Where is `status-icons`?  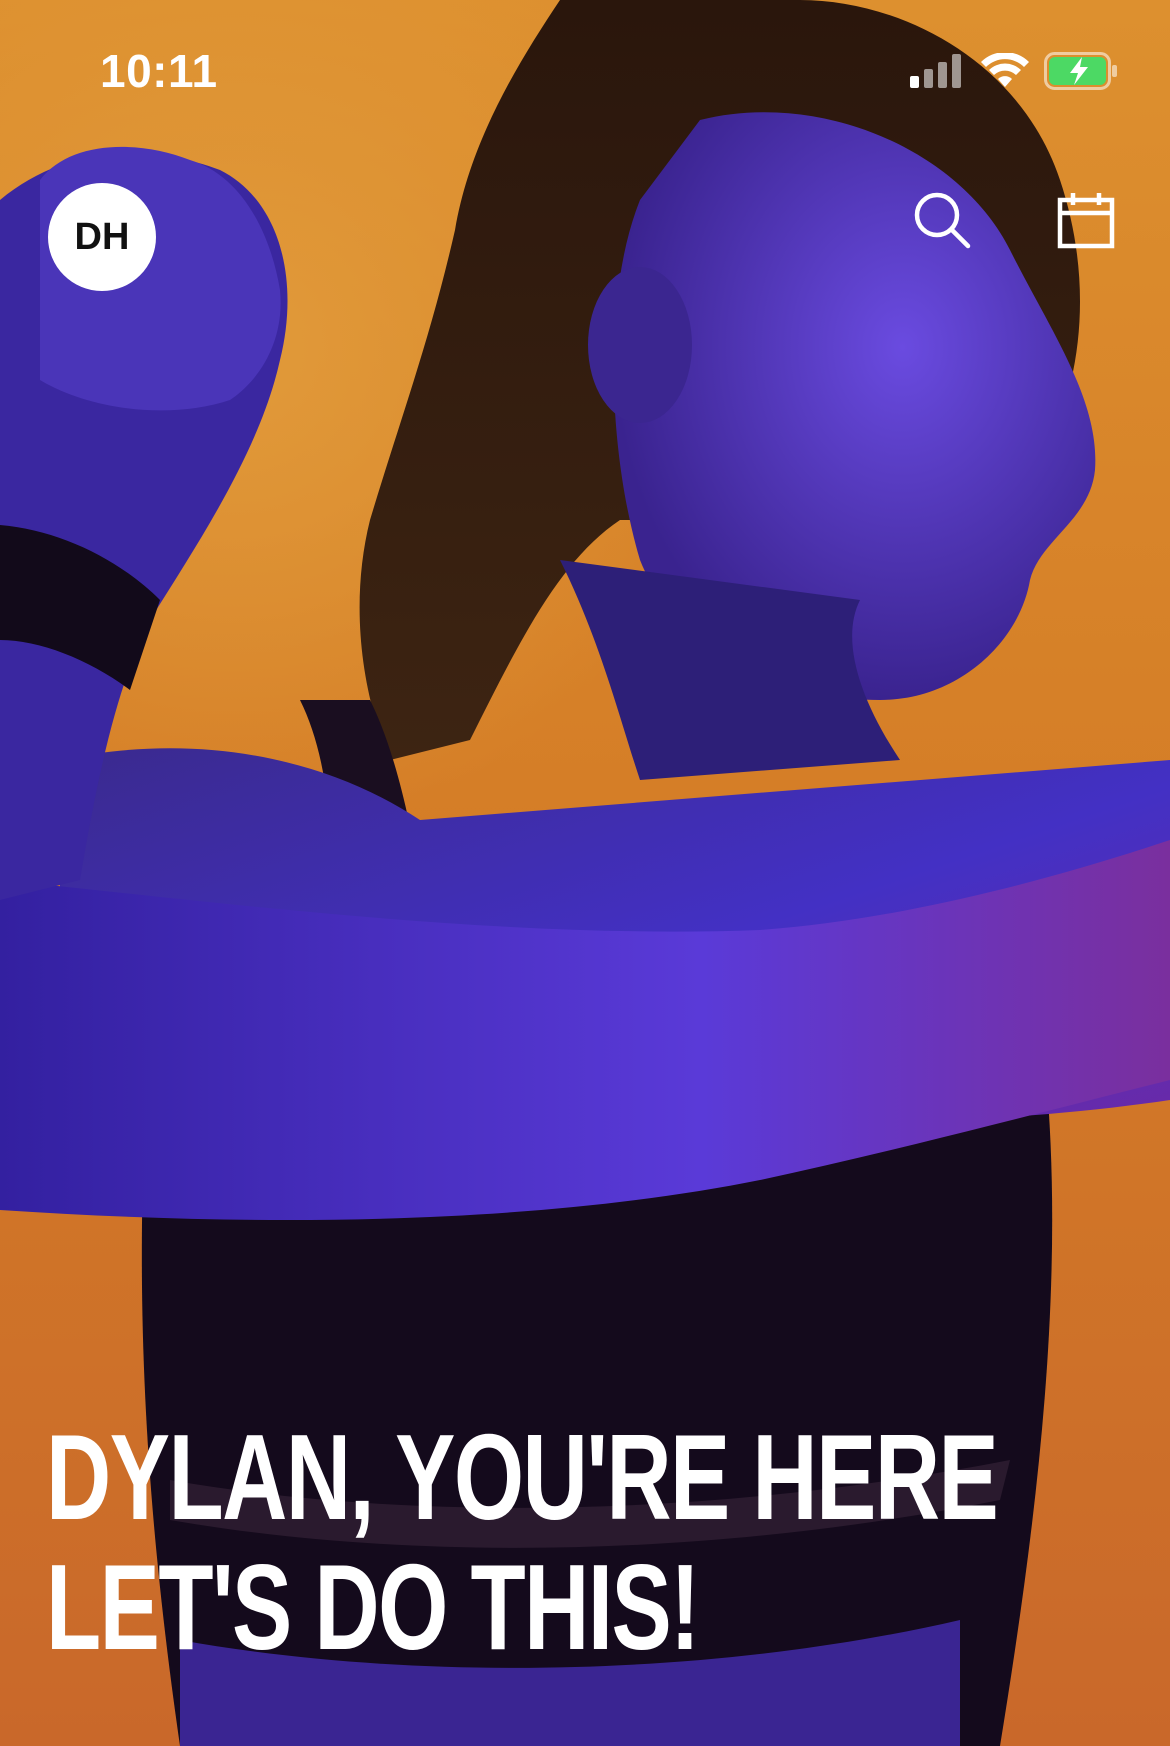
status-icons is located at coordinates (1014, 71).